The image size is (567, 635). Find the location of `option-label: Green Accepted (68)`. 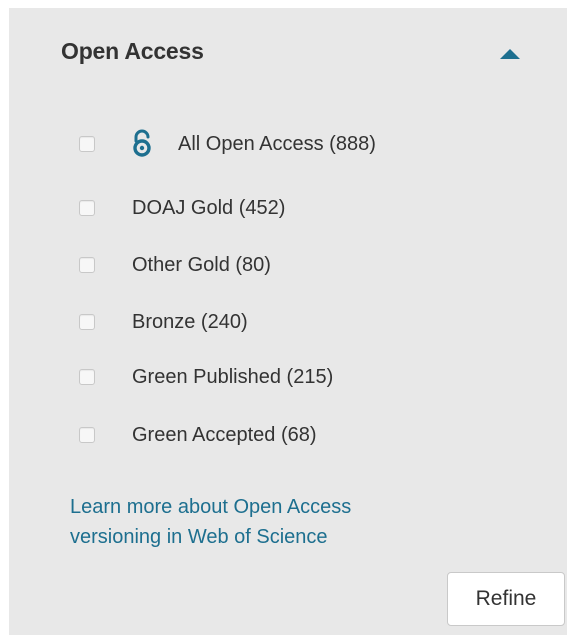

option-label: Green Accepted (68) is located at coordinates (224, 434).